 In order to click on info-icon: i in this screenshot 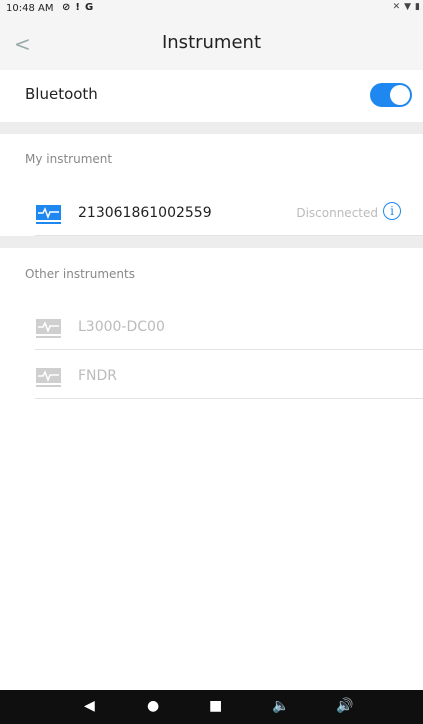, I will do `click(392, 211)`.